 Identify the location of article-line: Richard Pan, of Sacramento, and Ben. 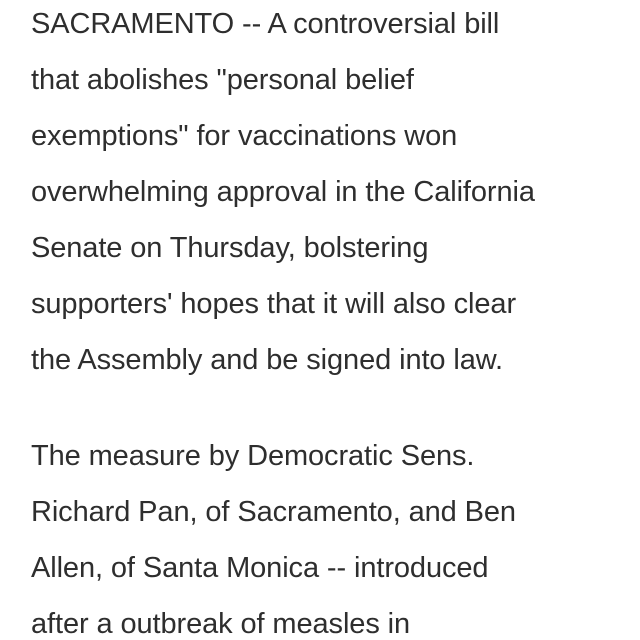
(273, 512).